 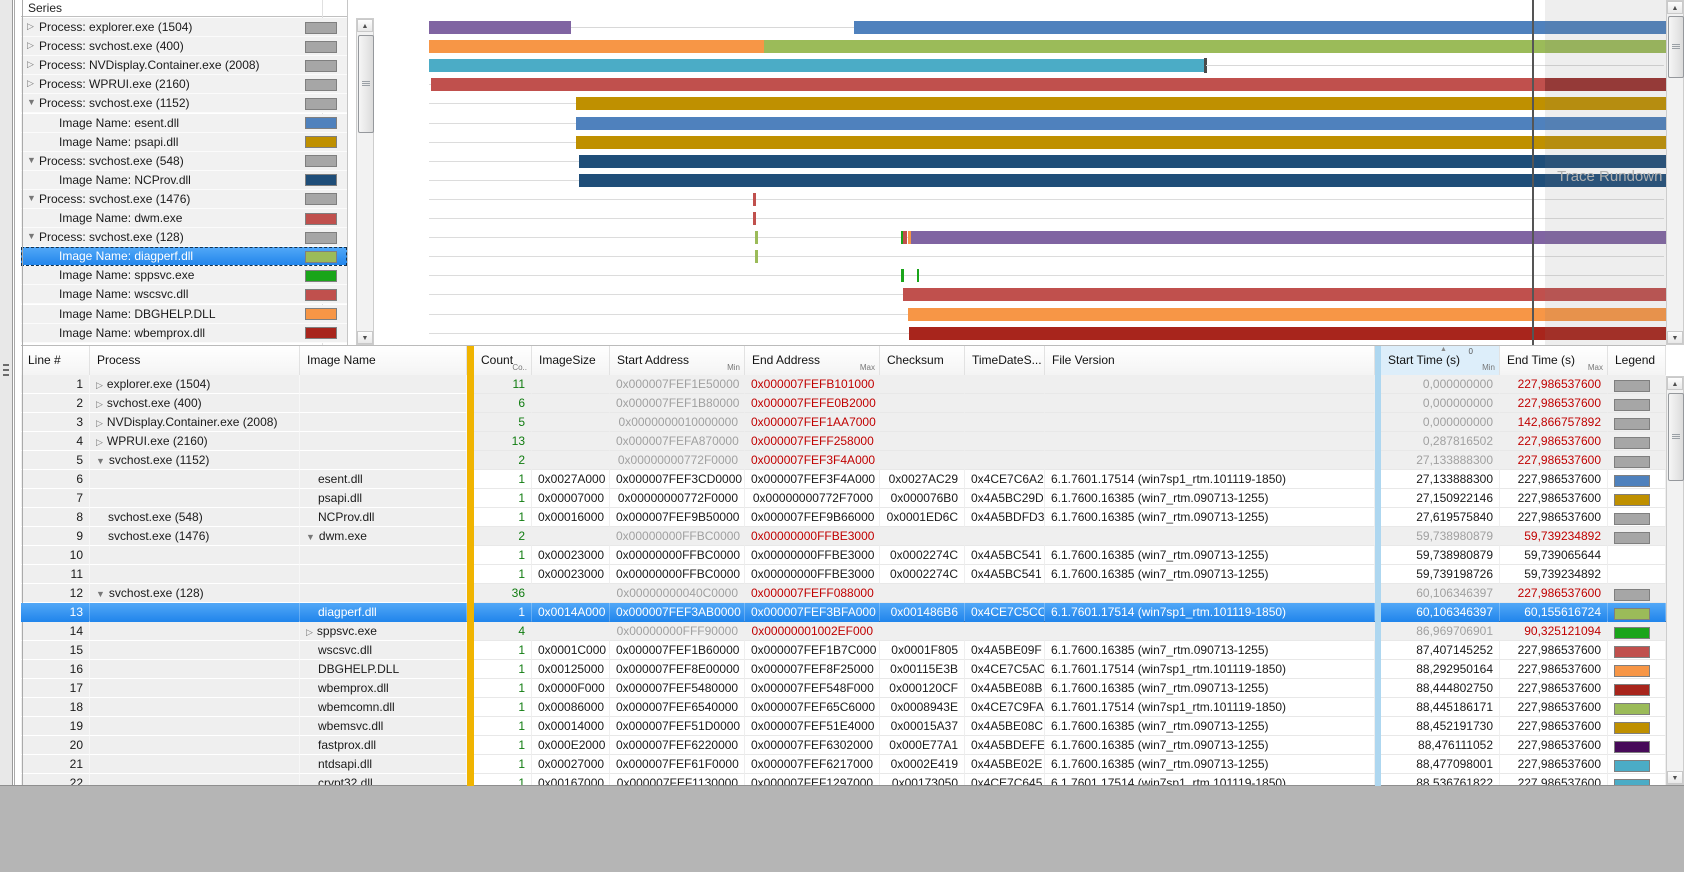 What do you see at coordinates (184, 314) in the screenshot?
I see `series-item: Image Name: DBGHELP.DLL` at bounding box center [184, 314].